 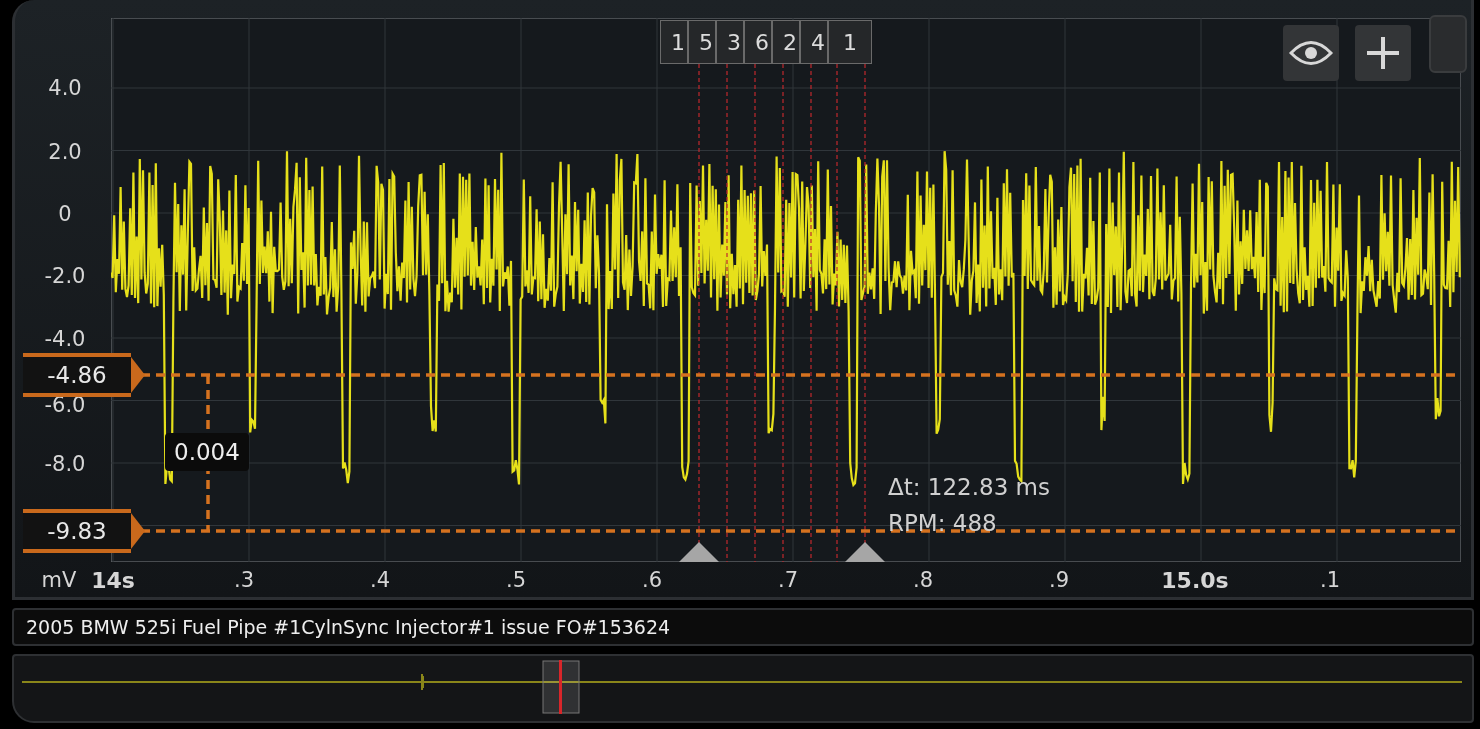 I want to click on x-axis-label: 15.0s, so click(x=1195, y=580).